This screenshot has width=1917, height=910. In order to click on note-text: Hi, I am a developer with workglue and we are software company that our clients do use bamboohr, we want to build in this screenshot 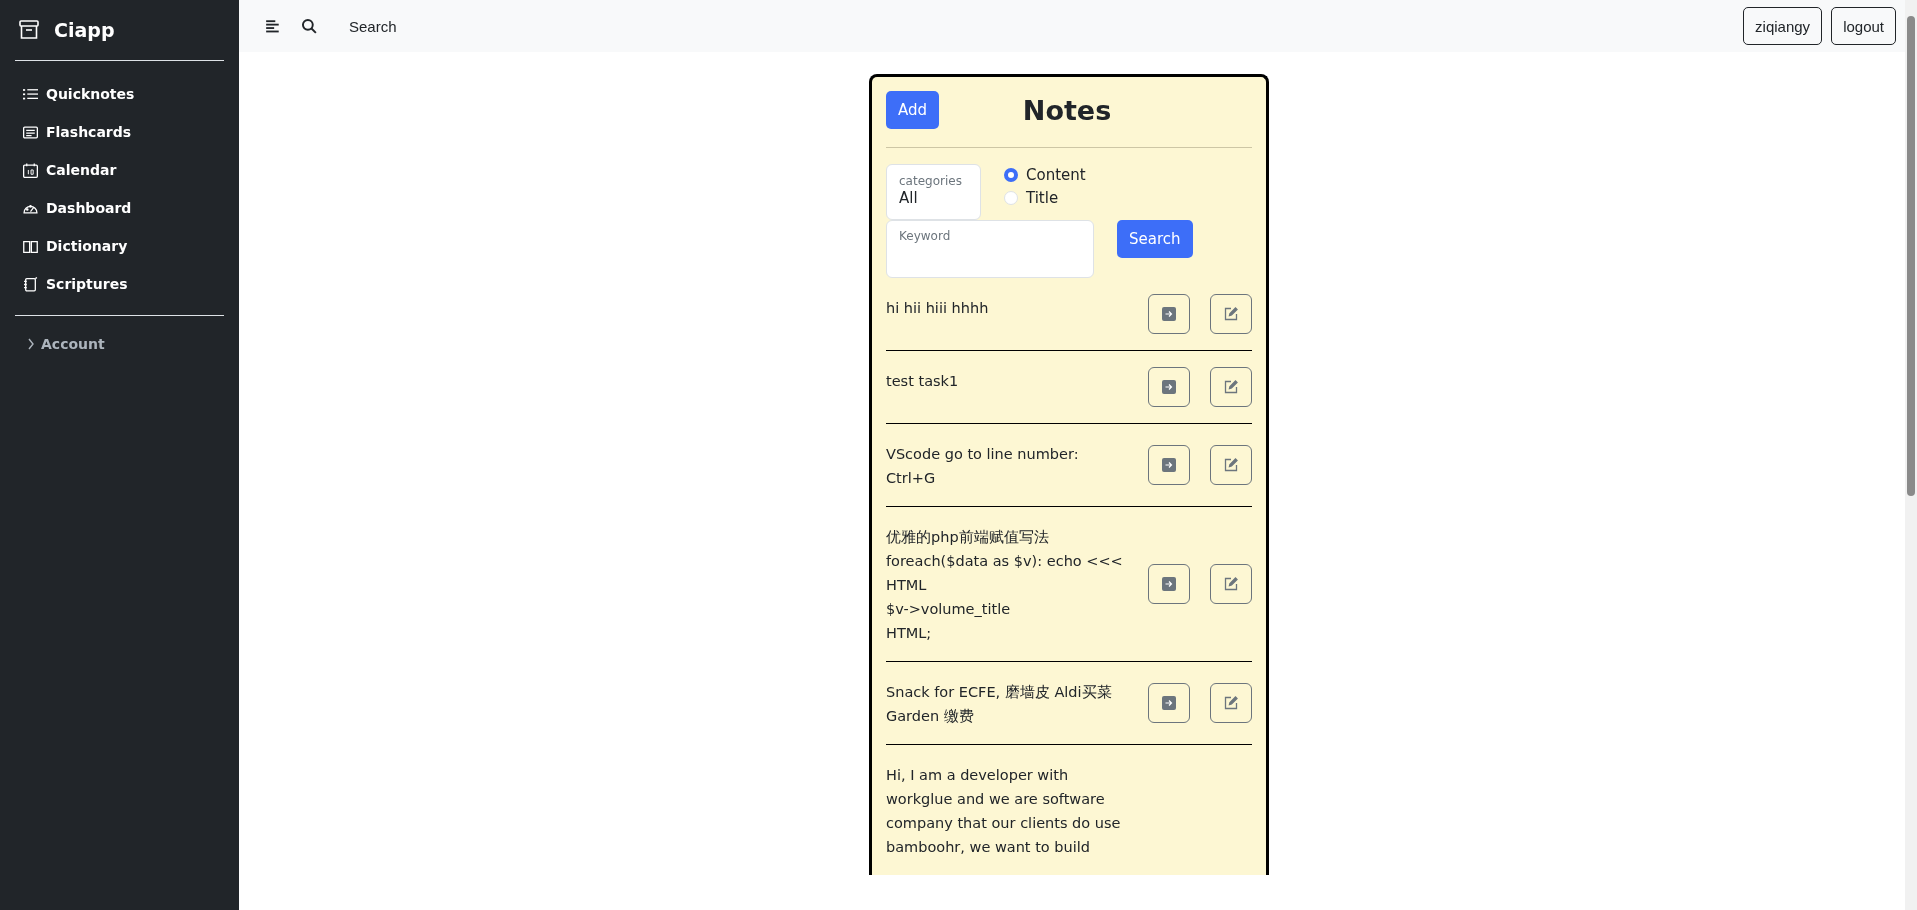, I will do `click(1004, 811)`.